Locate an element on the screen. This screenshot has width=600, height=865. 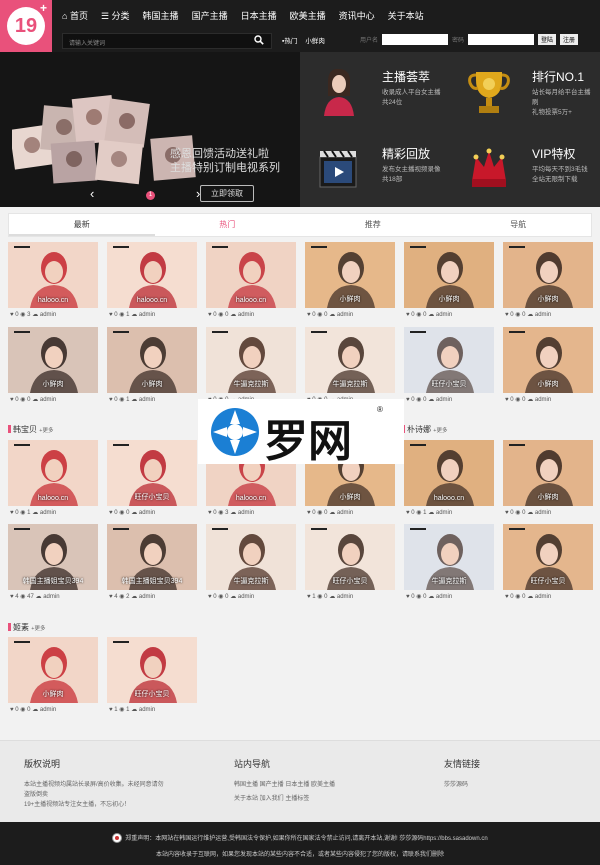
banner-slider: 感恩回馈活动送礼啦 主播特别订制电视系列 立即领取 is located at coordinates (150, 129).